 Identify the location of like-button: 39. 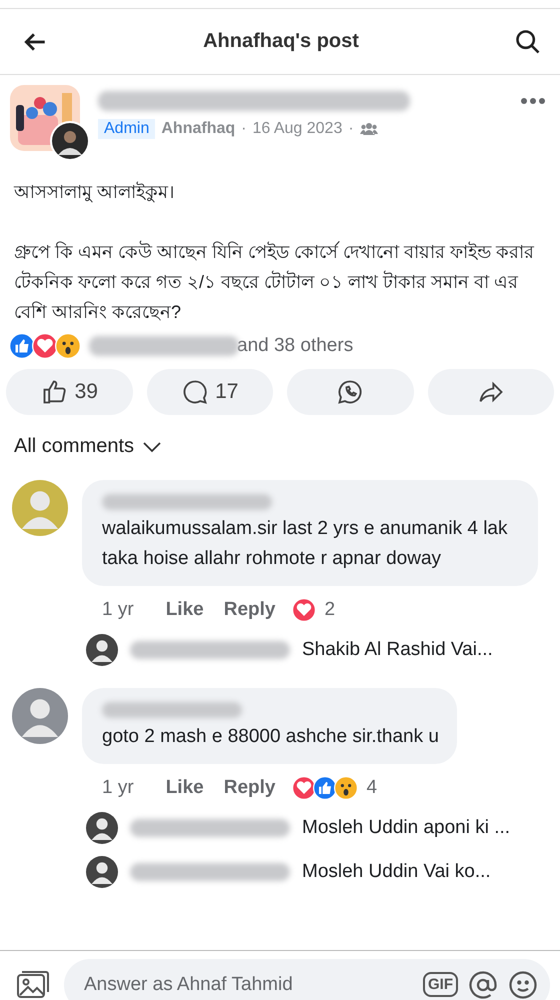
(69, 392).